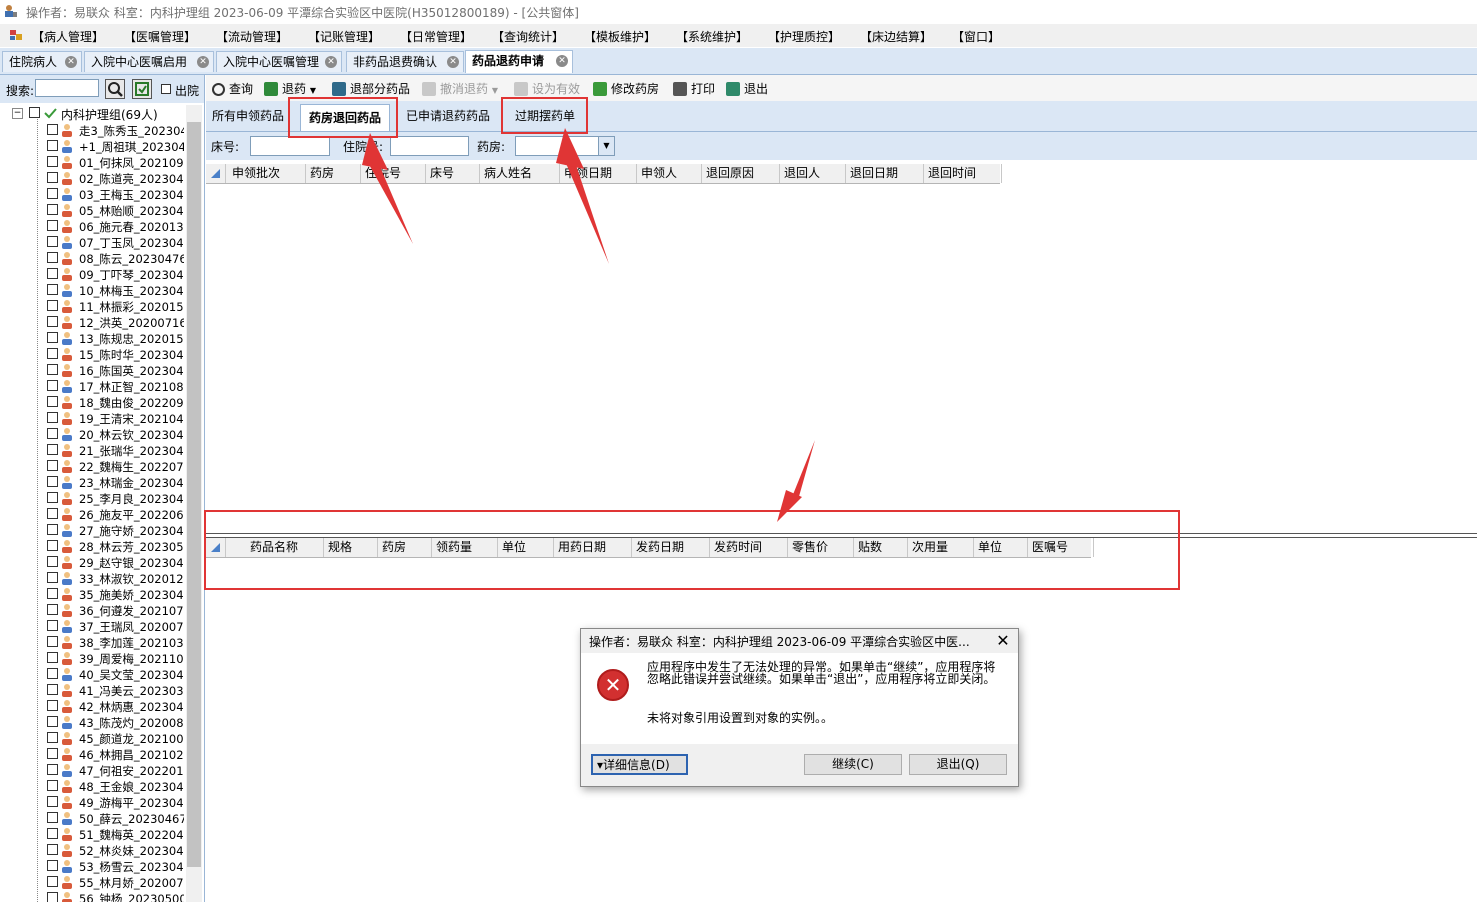 The height and width of the screenshot is (902, 1477). What do you see at coordinates (1003, 640) in the screenshot?
I see `close-icon: ✕` at bounding box center [1003, 640].